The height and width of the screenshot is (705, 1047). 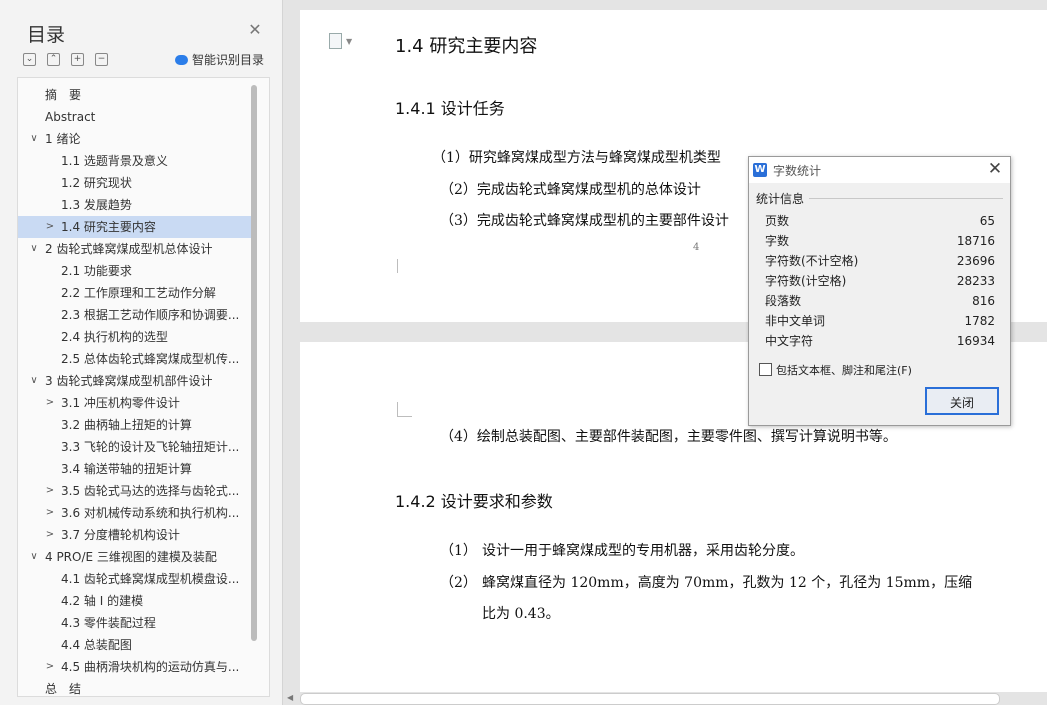 I want to click on toc-item-label: 2.2 工作原理和工艺动作分解, so click(x=138, y=293).